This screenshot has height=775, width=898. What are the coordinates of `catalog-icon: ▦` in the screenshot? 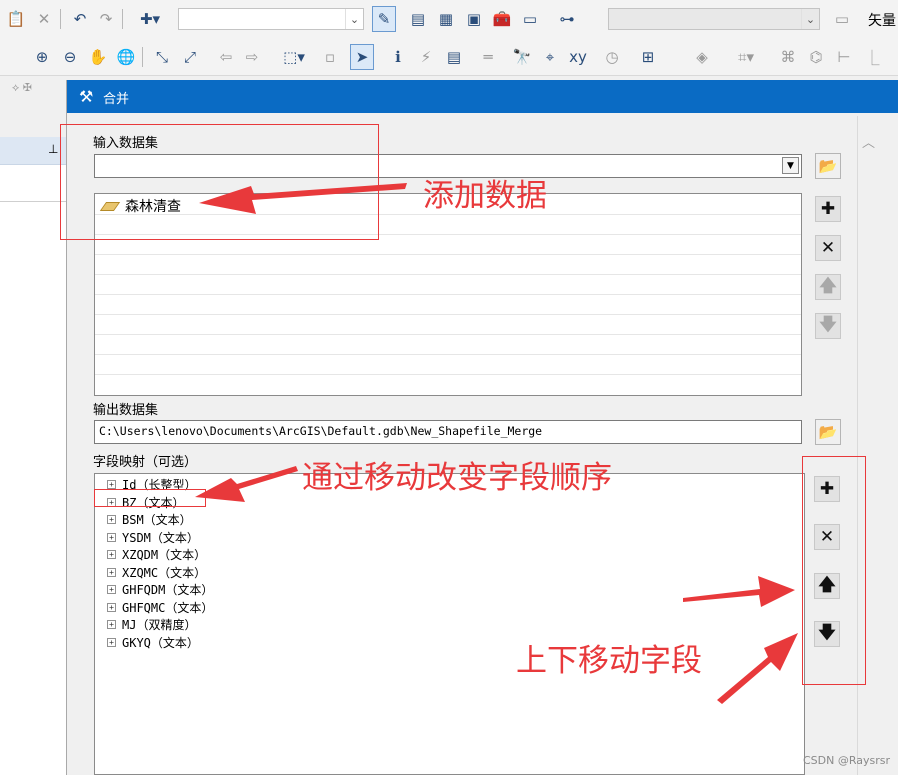 It's located at (446, 19).